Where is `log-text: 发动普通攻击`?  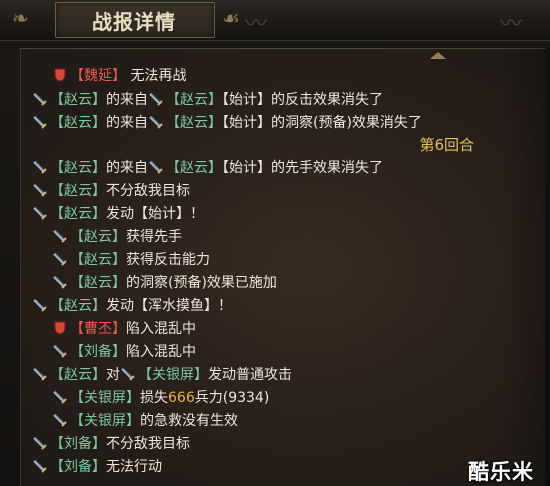
log-text: 发动普通攻击 is located at coordinates (250, 375).